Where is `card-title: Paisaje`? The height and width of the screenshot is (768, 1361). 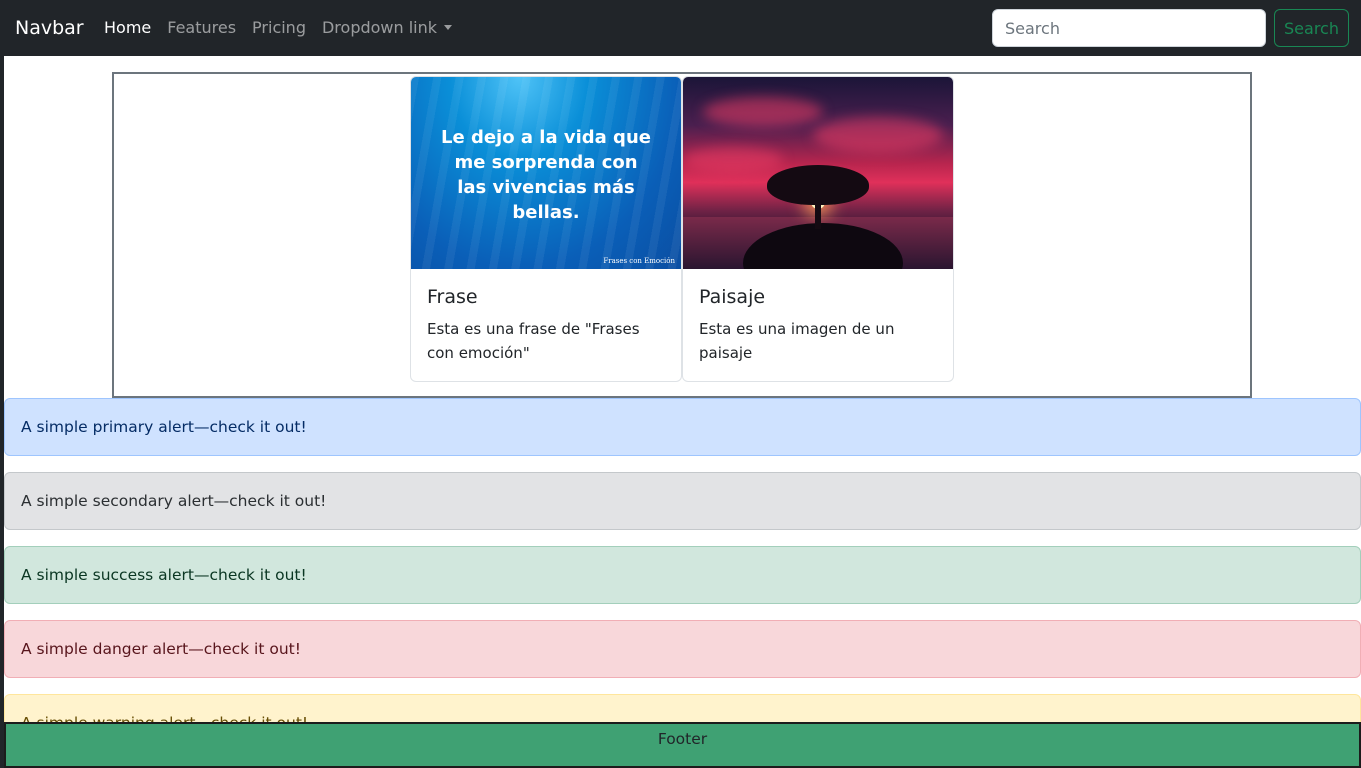 card-title: Paisaje is located at coordinates (732, 297).